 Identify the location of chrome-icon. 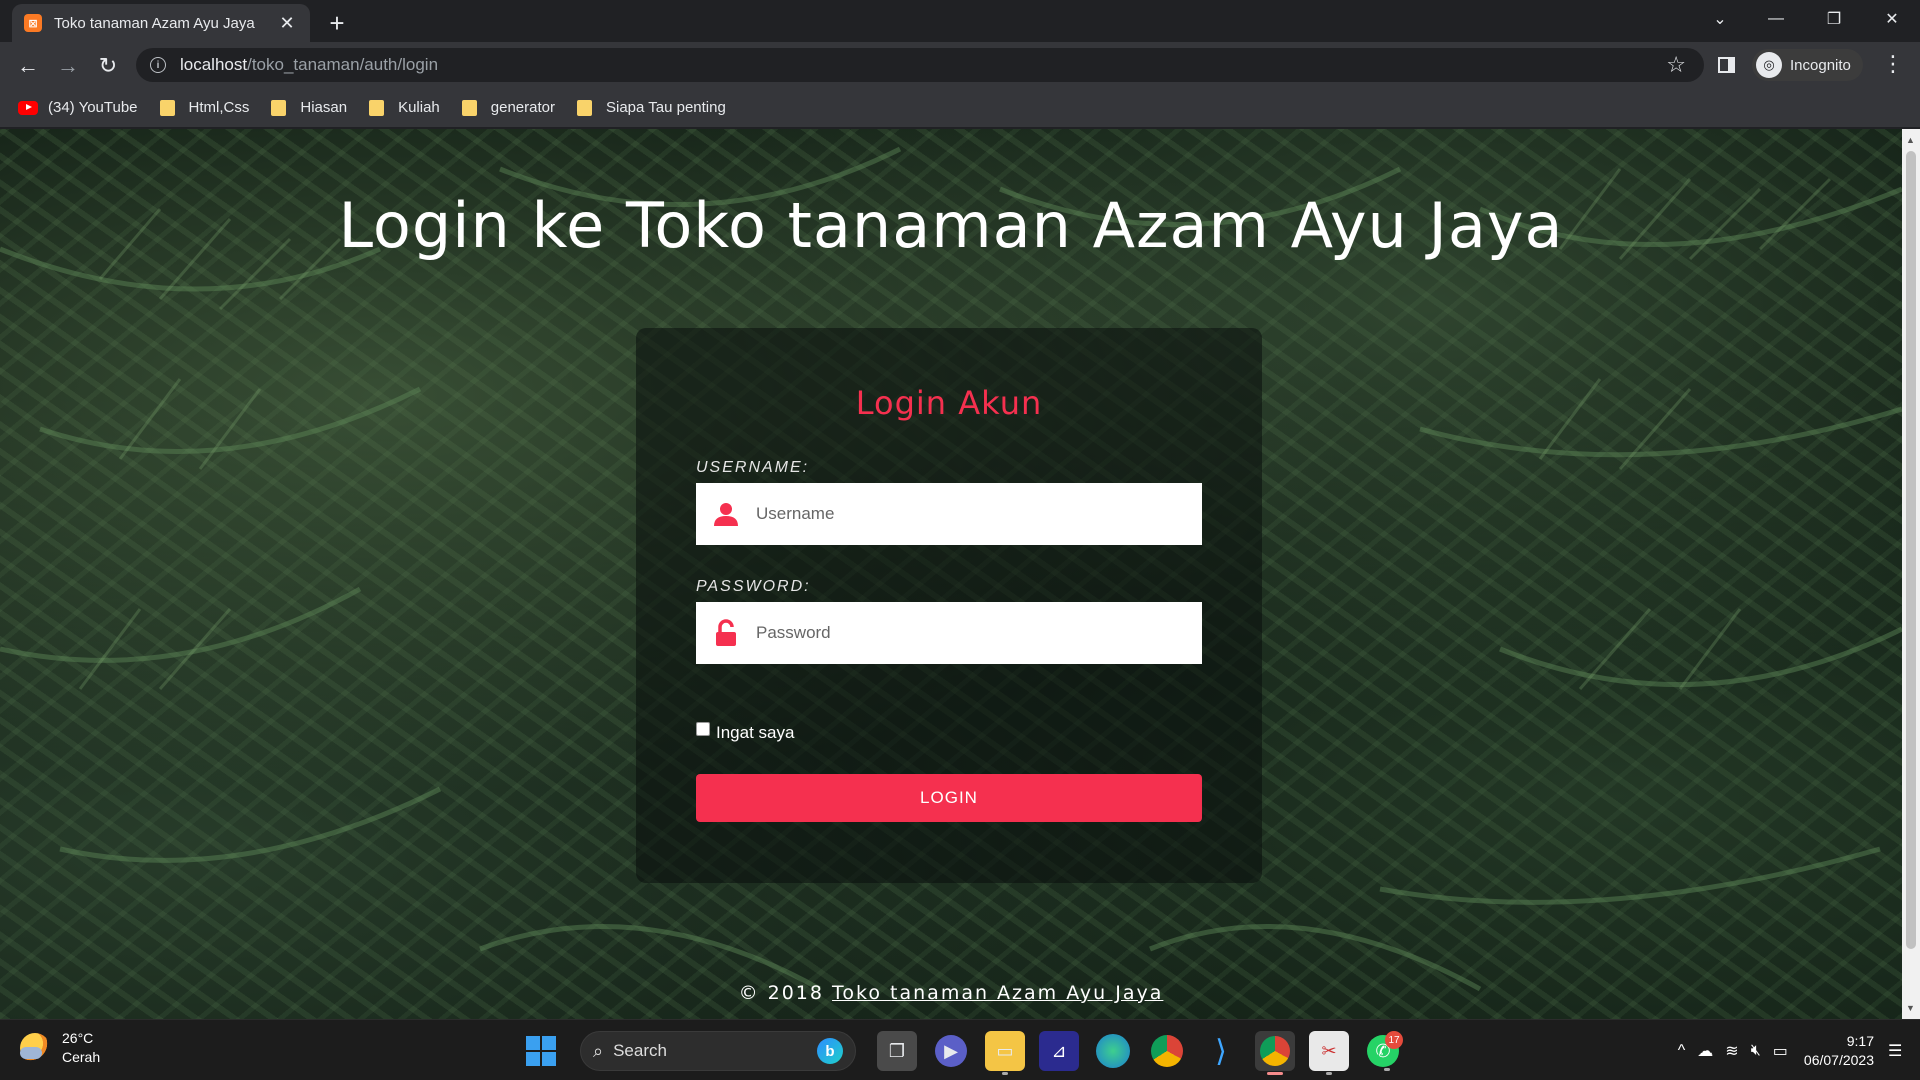
(1167, 1051).